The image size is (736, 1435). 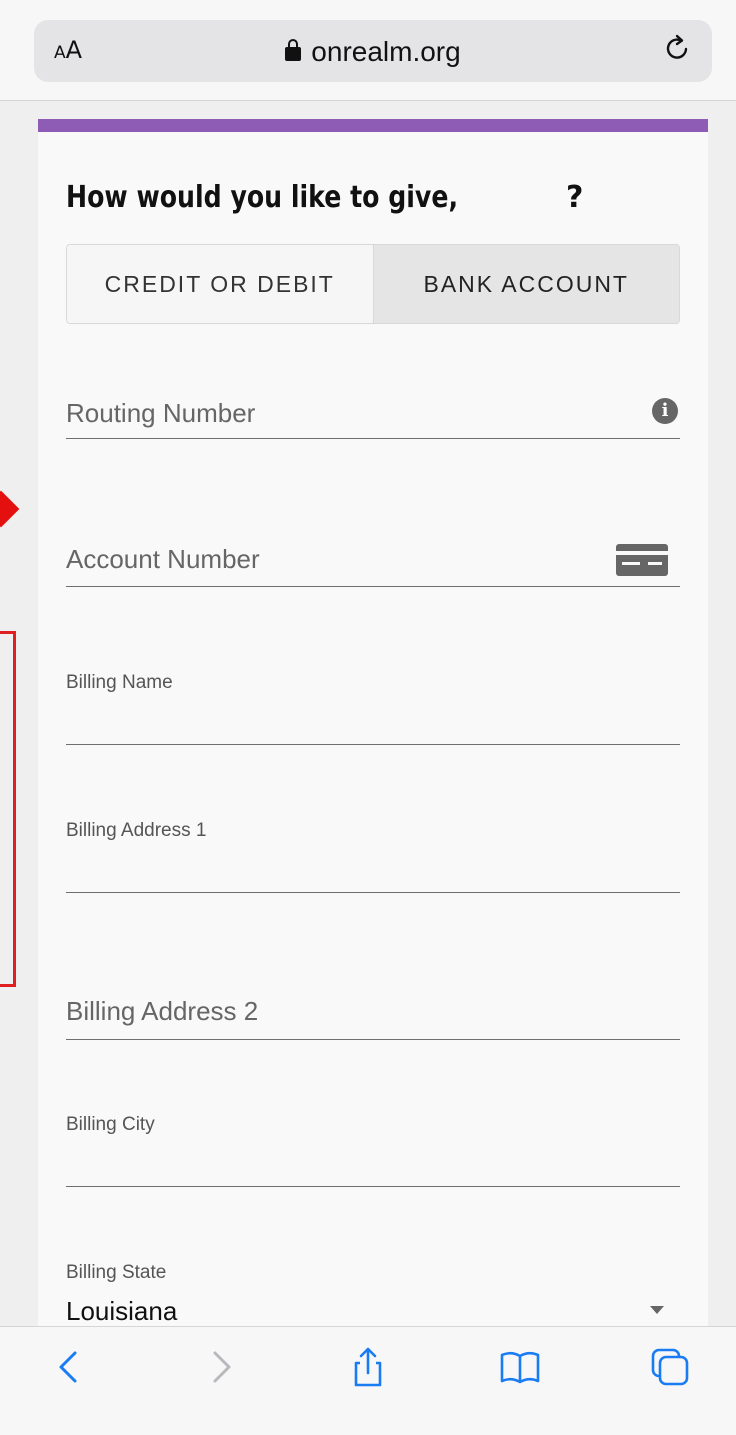 I want to click on bookmarks-icon, so click(x=520, y=1367).